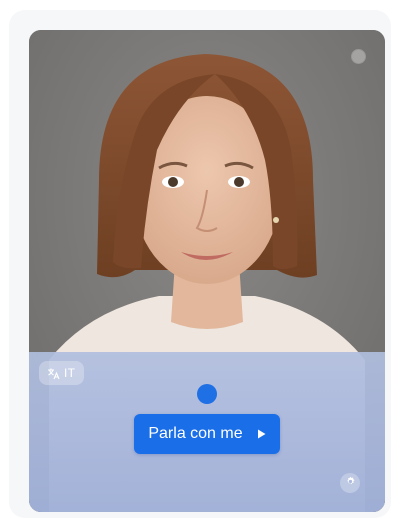  I want to click on language-selector: IT, so click(62, 373).